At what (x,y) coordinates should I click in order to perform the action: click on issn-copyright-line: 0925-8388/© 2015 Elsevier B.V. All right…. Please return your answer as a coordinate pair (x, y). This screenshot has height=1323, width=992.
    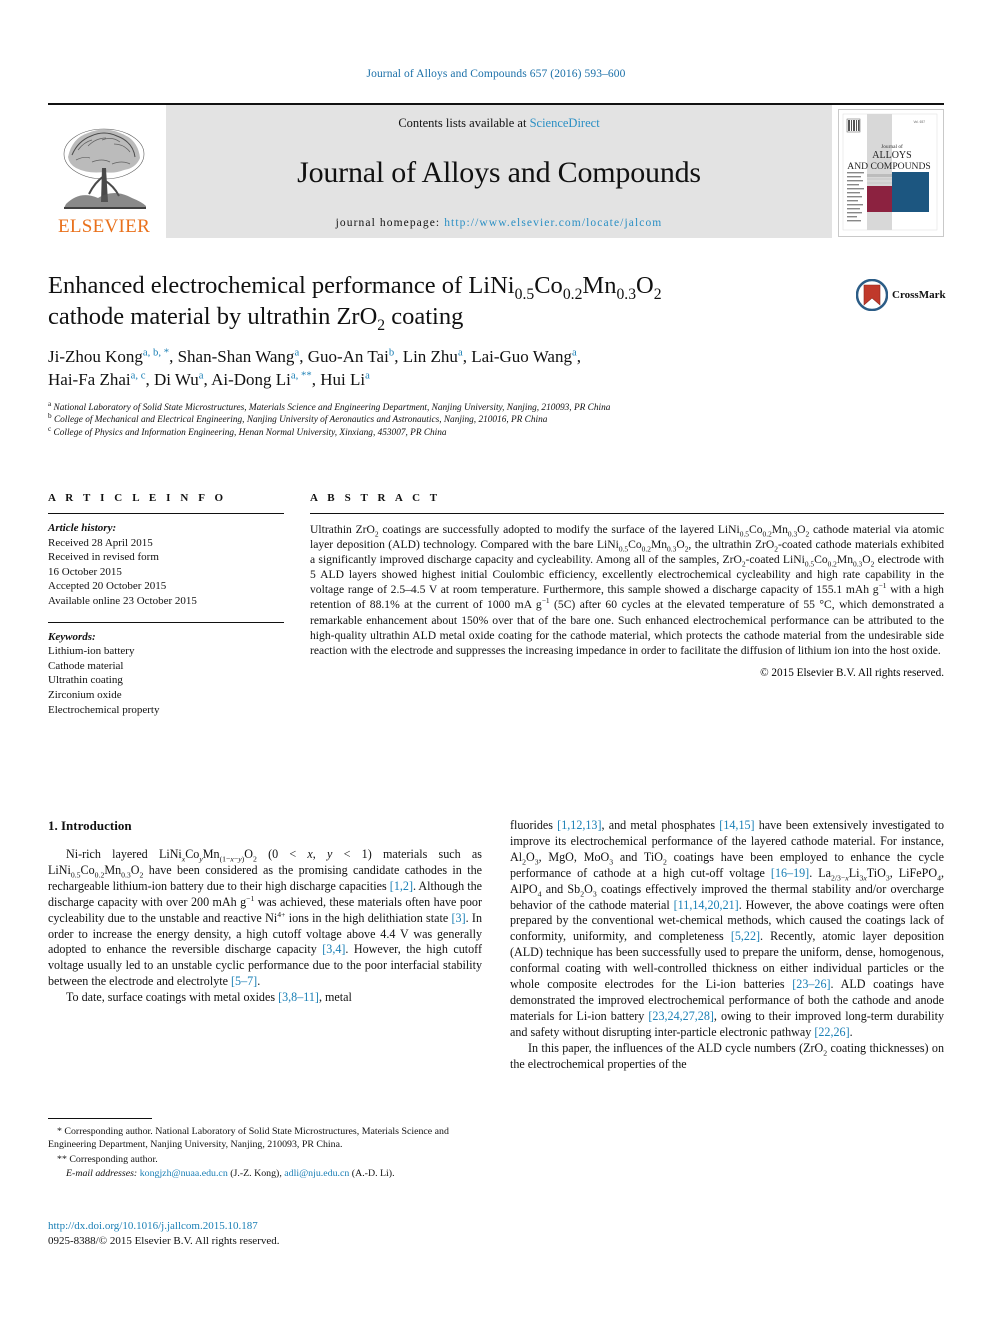
    Looking at the image, I should click on (164, 1240).